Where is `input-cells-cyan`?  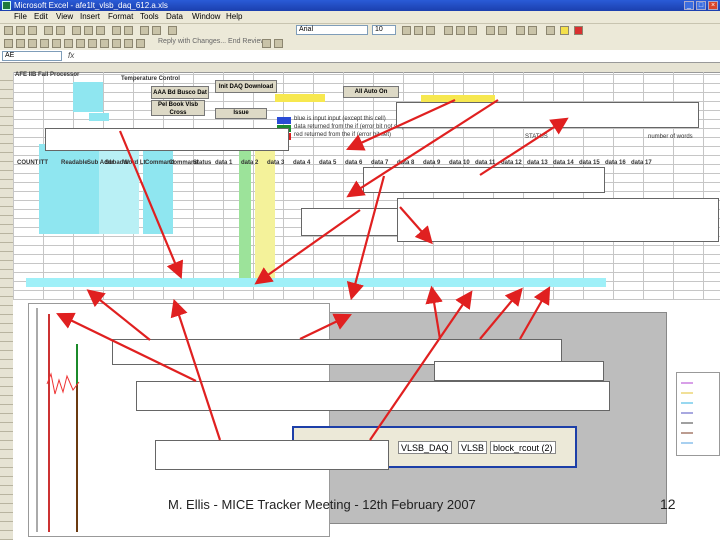
input-cells-cyan is located at coordinates (69, 189).